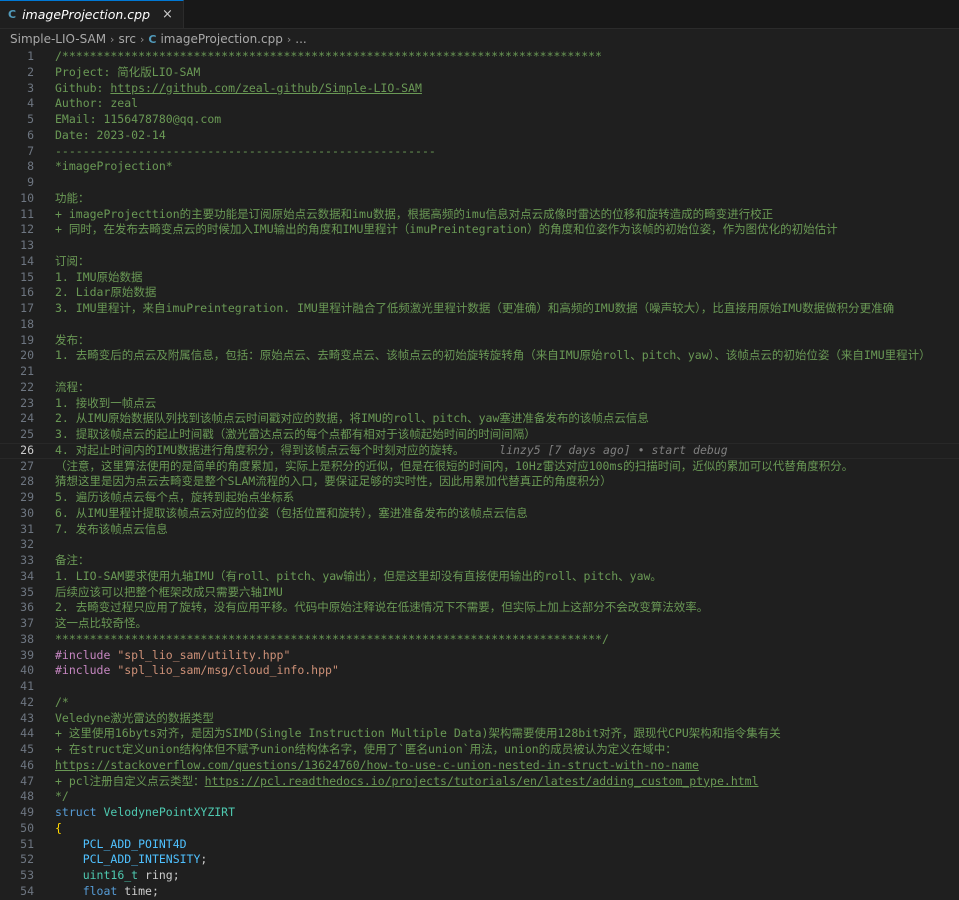 Image resolution: width=959 pixels, height=900 pixels. Describe the element at coordinates (110, 134) in the screenshot. I see `code-token: Date: 2023-02-14` at that location.